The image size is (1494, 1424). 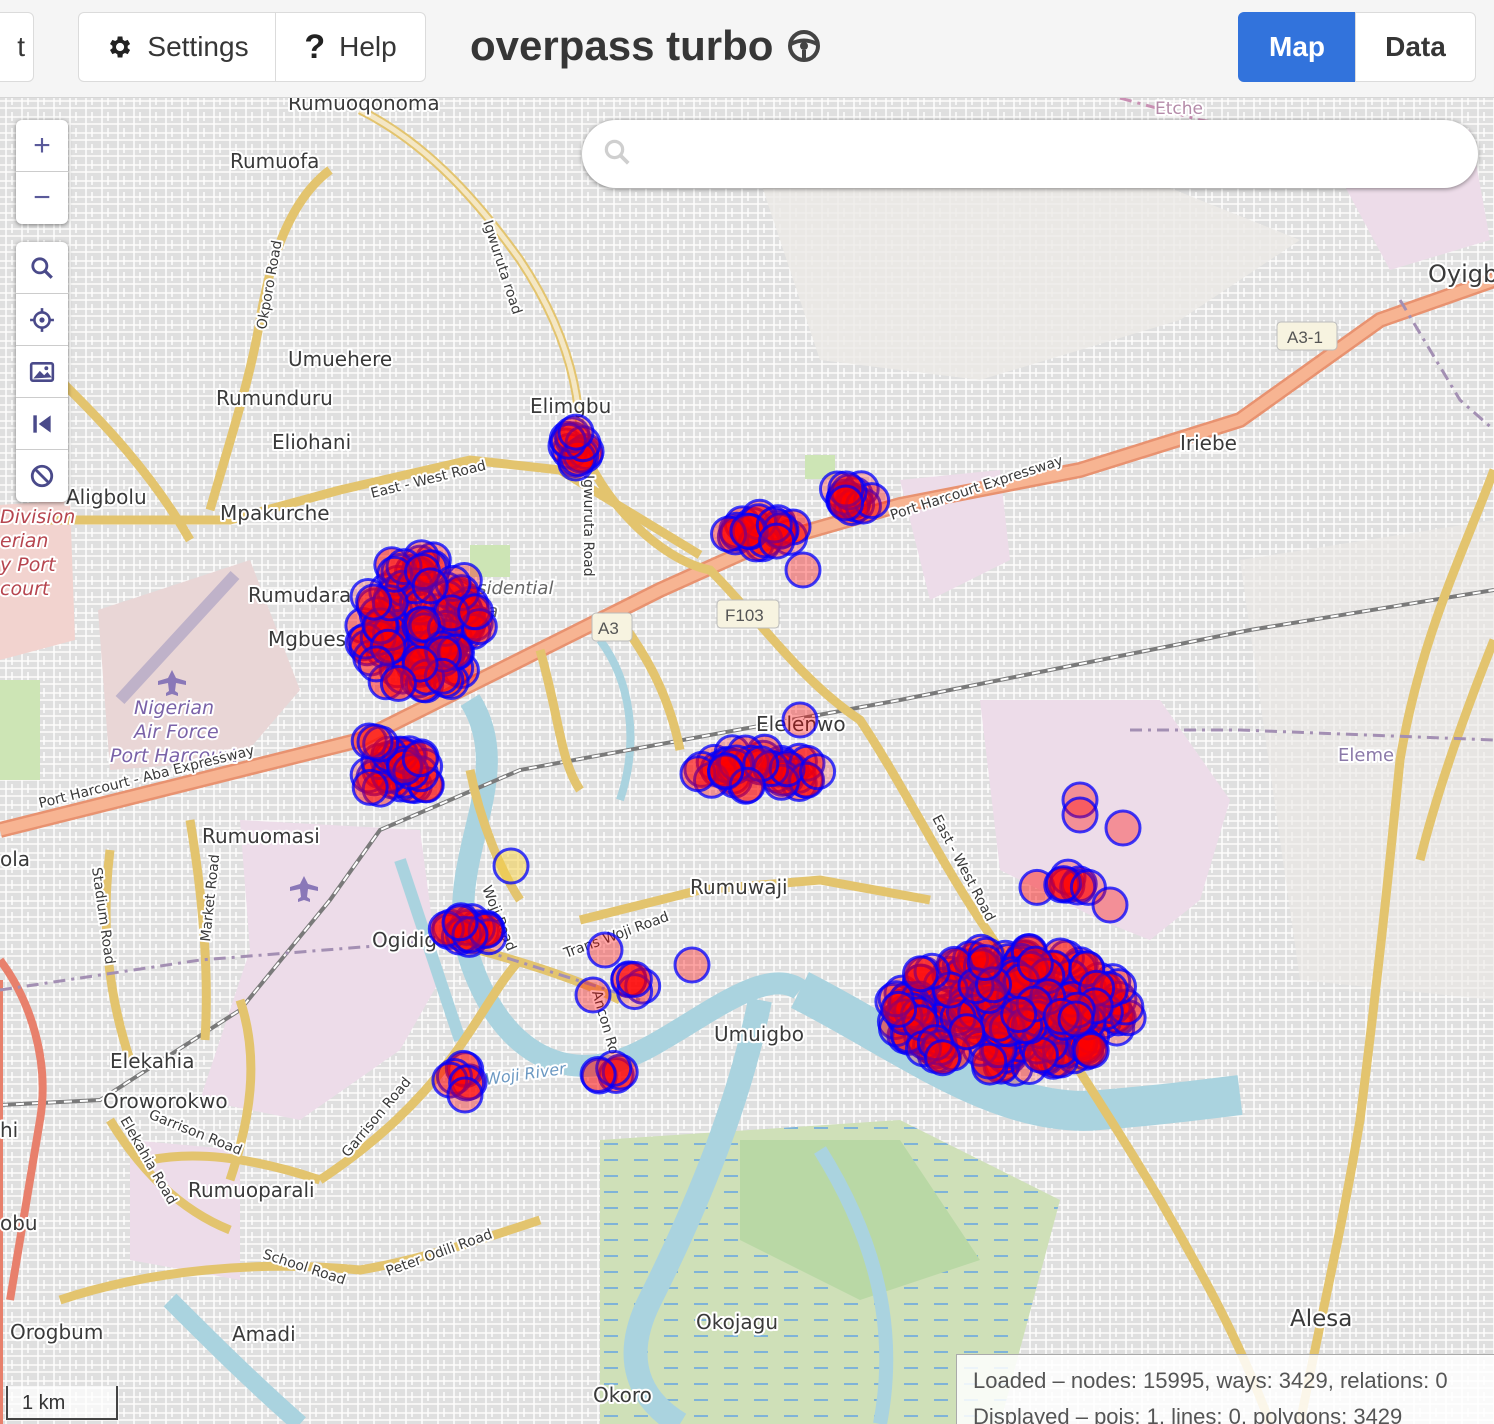 What do you see at coordinates (42, 476) in the screenshot?
I see `no-entry-icon` at bounding box center [42, 476].